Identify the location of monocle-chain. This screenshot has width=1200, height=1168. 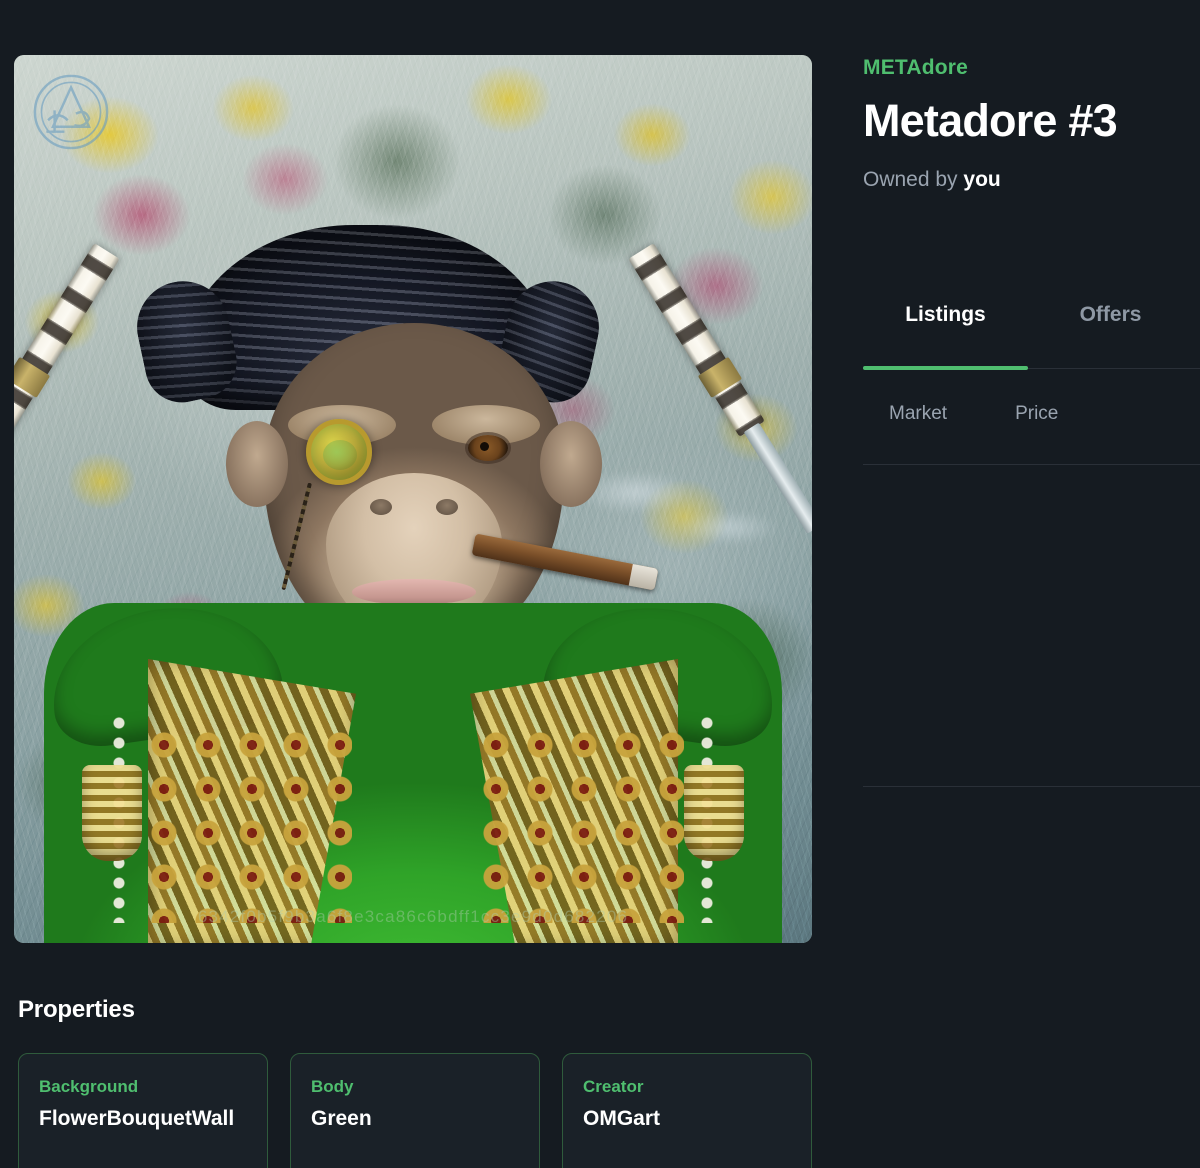
(296, 536).